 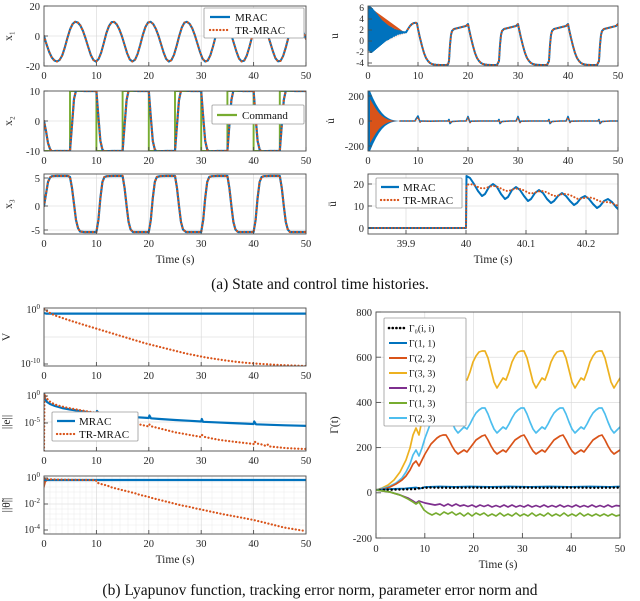 I want to click on panel-lyapunov: 0 10 20 30 40 50 100 10-10 V, so click(x=160, y=345).